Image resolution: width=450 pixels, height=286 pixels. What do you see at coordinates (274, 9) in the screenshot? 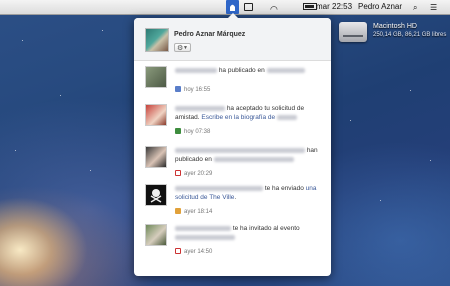
I see `wifi-icon: ◠` at bounding box center [274, 9].